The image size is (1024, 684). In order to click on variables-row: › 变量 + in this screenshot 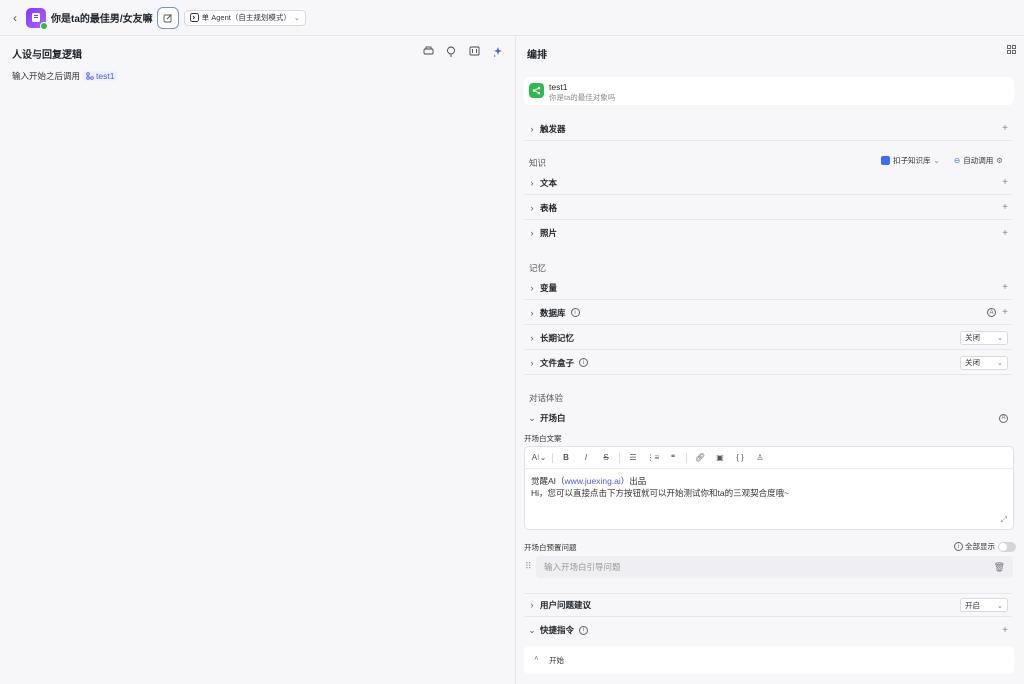, I will do `click(768, 288)`.